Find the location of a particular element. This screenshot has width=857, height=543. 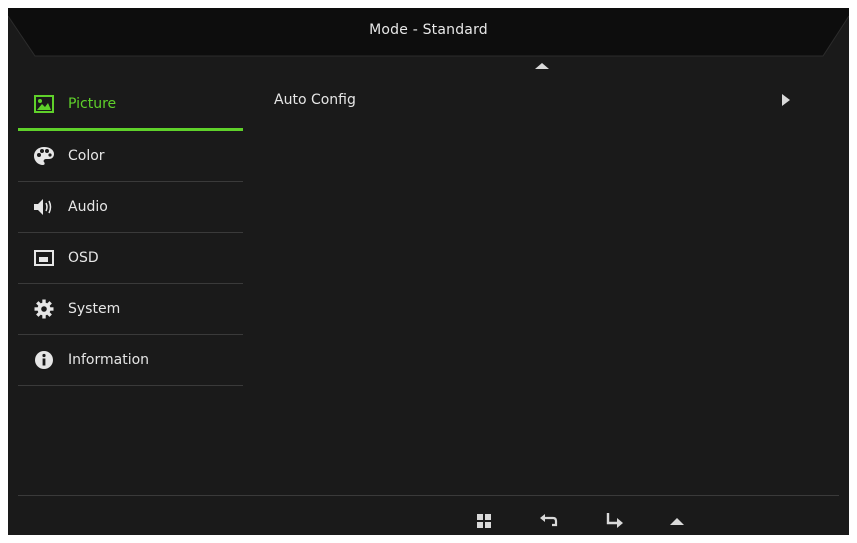

sidebar-item-system: System is located at coordinates (130, 309).